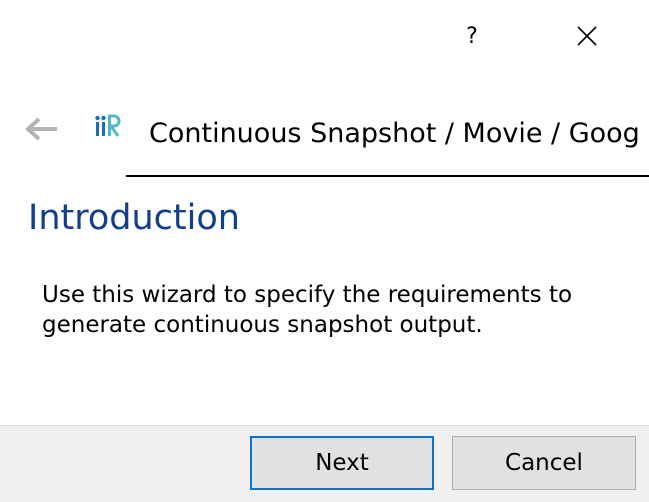  I want to click on help-label: ?, so click(472, 36).